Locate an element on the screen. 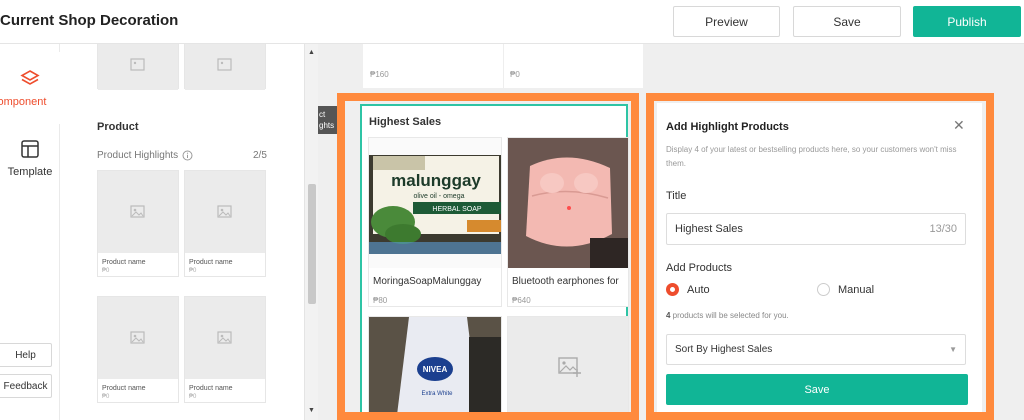 The image size is (1024, 420). previous-component: ₱160 ₱0 is located at coordinates (503, 66).